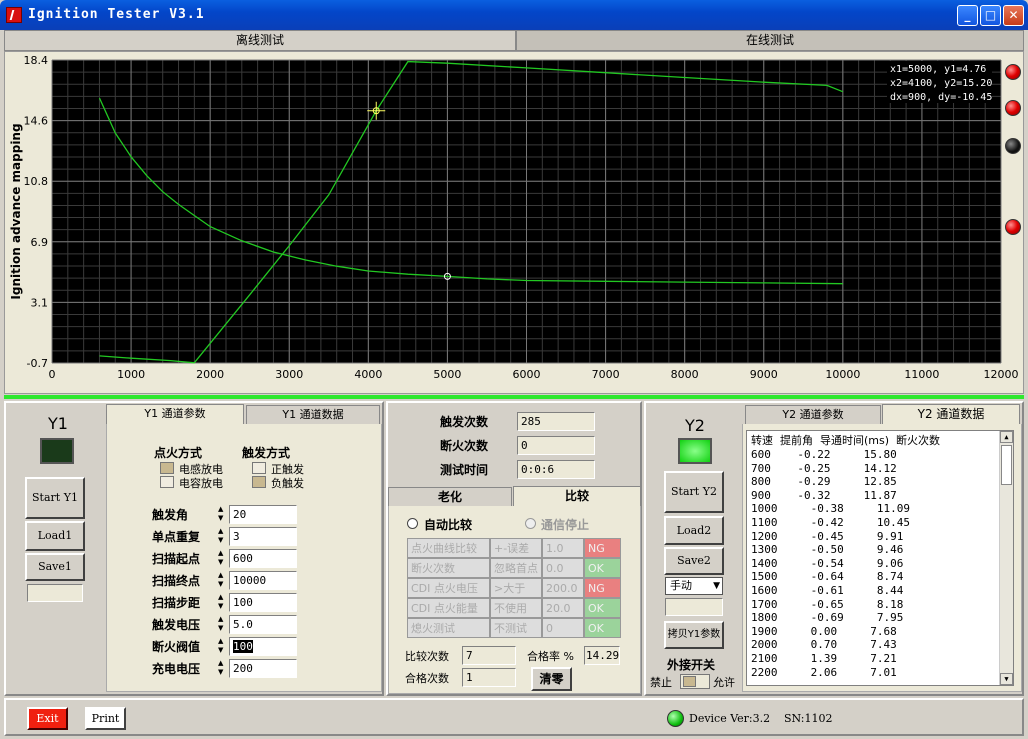 The width and height of the screenshot is (1028, 739). I want to click on param-input: 3, so click(263, 536).